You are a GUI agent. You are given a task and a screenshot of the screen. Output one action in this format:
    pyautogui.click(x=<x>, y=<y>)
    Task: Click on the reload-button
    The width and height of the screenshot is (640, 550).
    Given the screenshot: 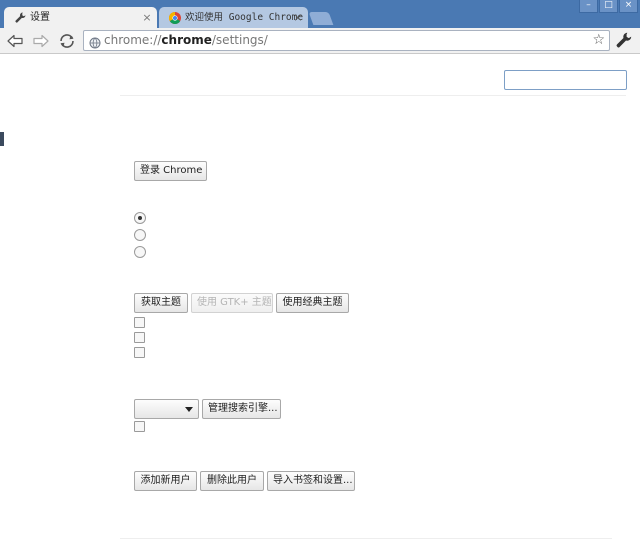 What is the action you would take?
    pyautogui.click(x=67, y=41)
    